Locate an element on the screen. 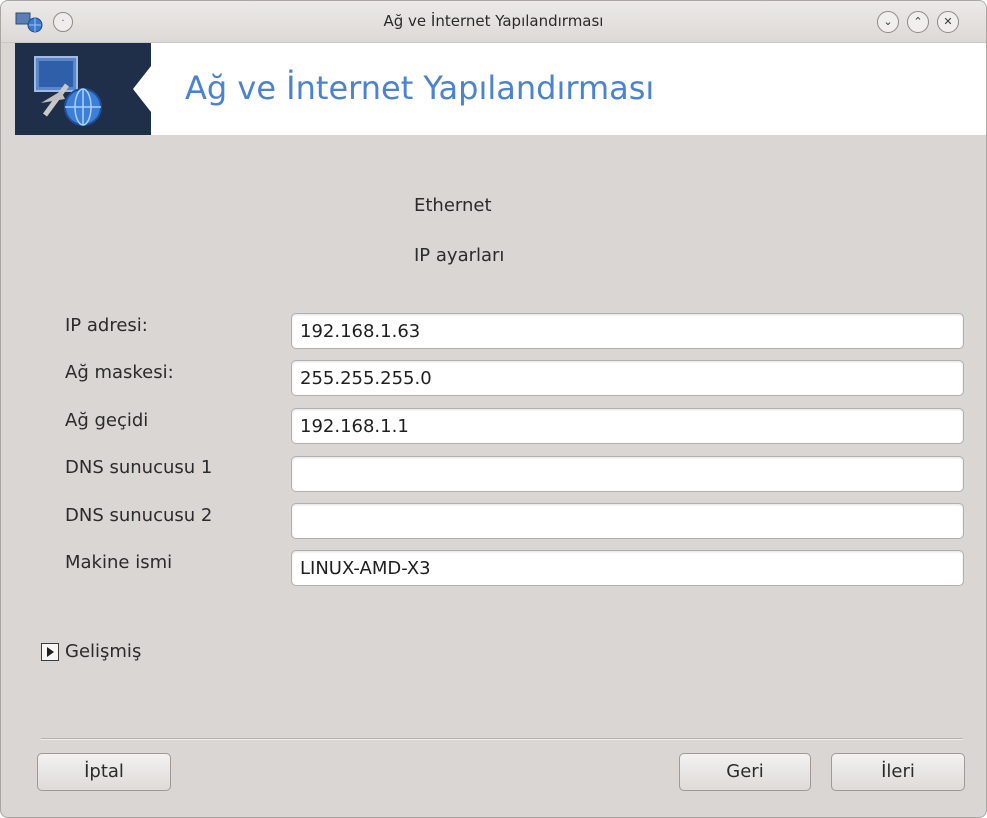  dns2-label: DNS sunucusu 2 is located at coordinates (139, 515).